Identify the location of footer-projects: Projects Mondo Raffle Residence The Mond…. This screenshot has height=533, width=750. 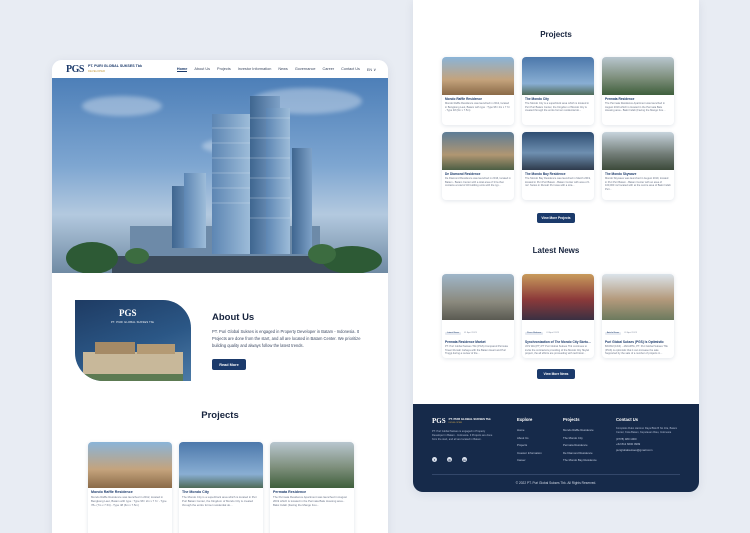
(580, 441).